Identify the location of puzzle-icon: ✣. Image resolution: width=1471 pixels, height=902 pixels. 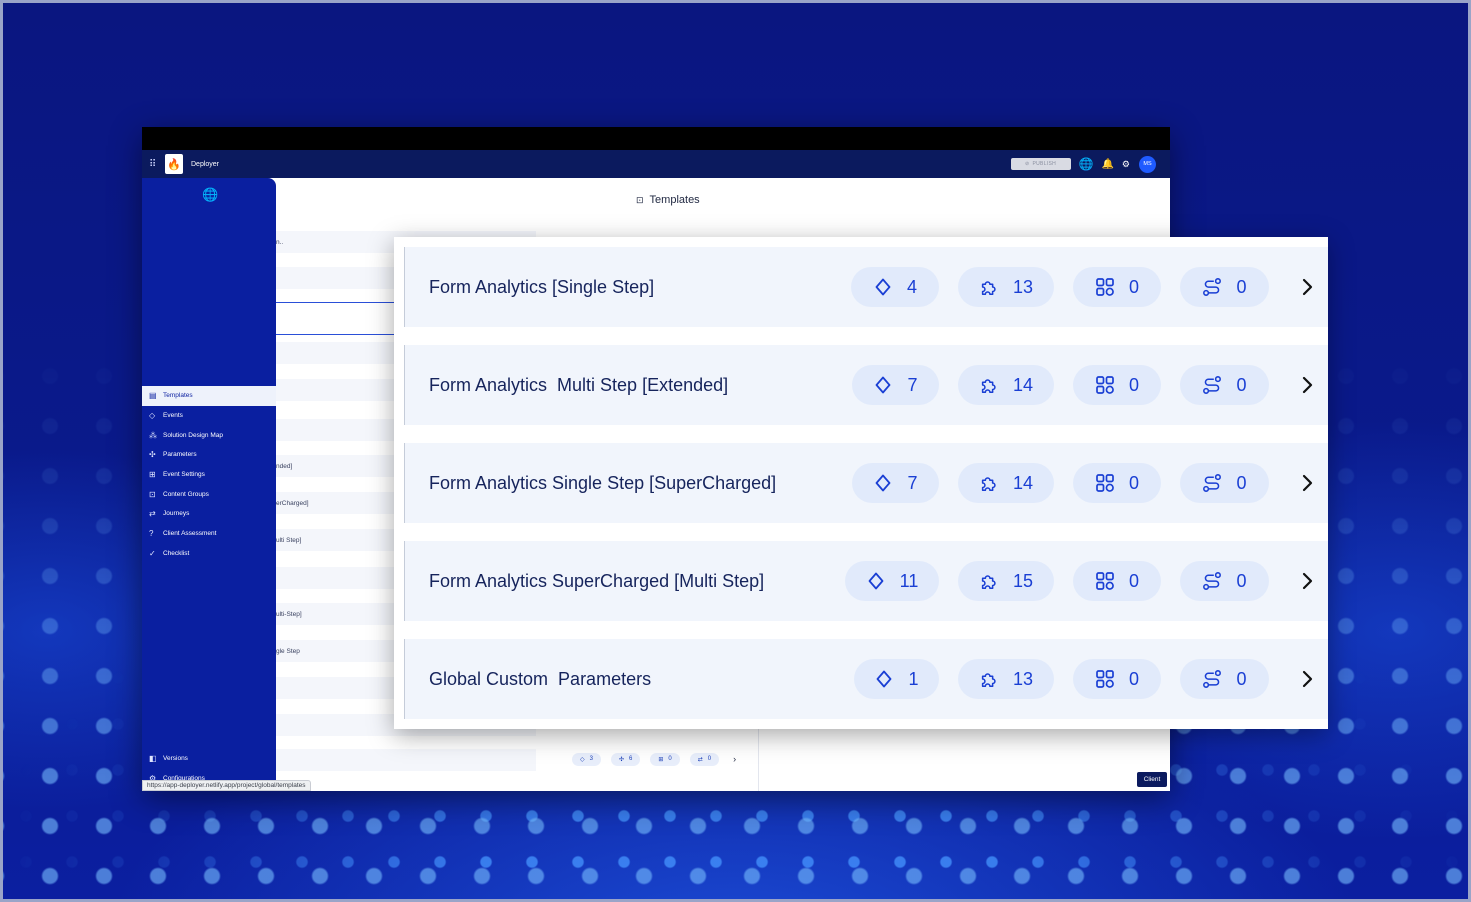
(152, 455).